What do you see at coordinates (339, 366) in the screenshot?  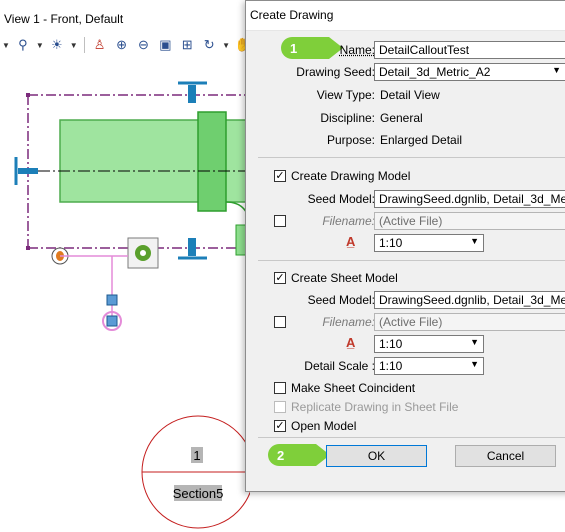 I see `detail-scale-label: Detail Scale :` at bounding box center [339, 366].